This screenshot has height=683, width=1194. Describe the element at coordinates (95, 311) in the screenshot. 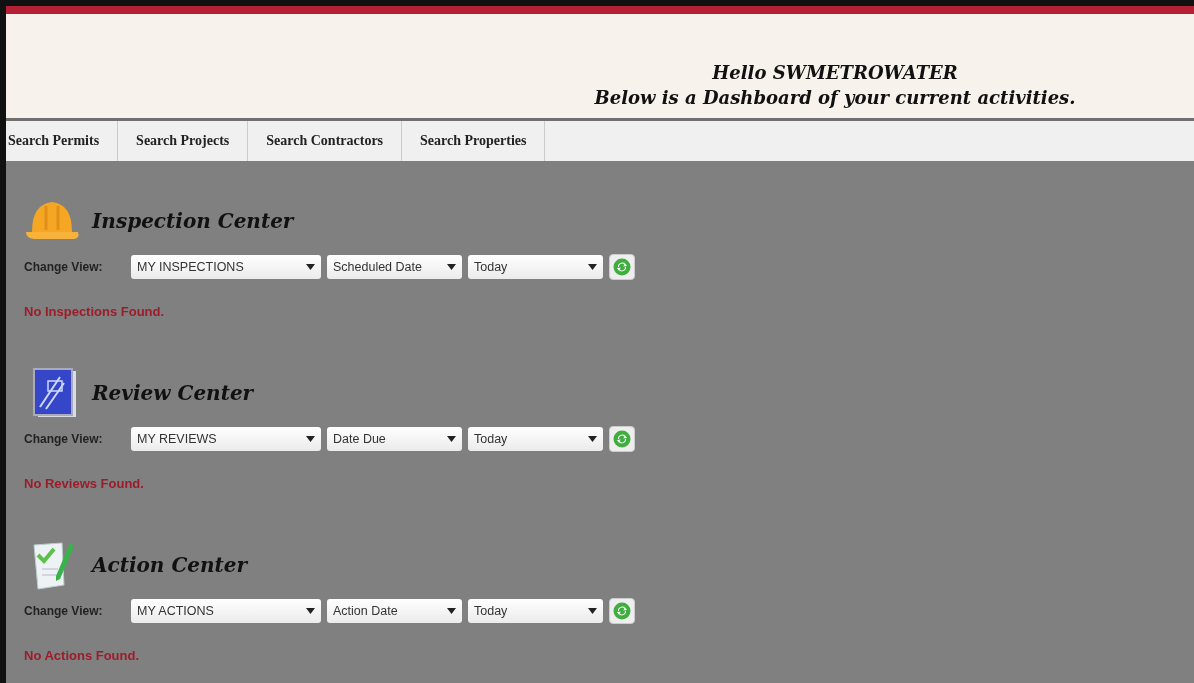

I see `empty-message: No Inspections Found.` at that location.